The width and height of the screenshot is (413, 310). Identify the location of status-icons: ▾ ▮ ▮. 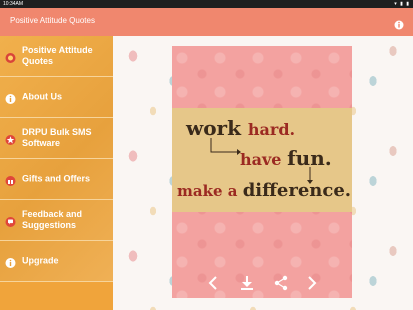
(402, 4).